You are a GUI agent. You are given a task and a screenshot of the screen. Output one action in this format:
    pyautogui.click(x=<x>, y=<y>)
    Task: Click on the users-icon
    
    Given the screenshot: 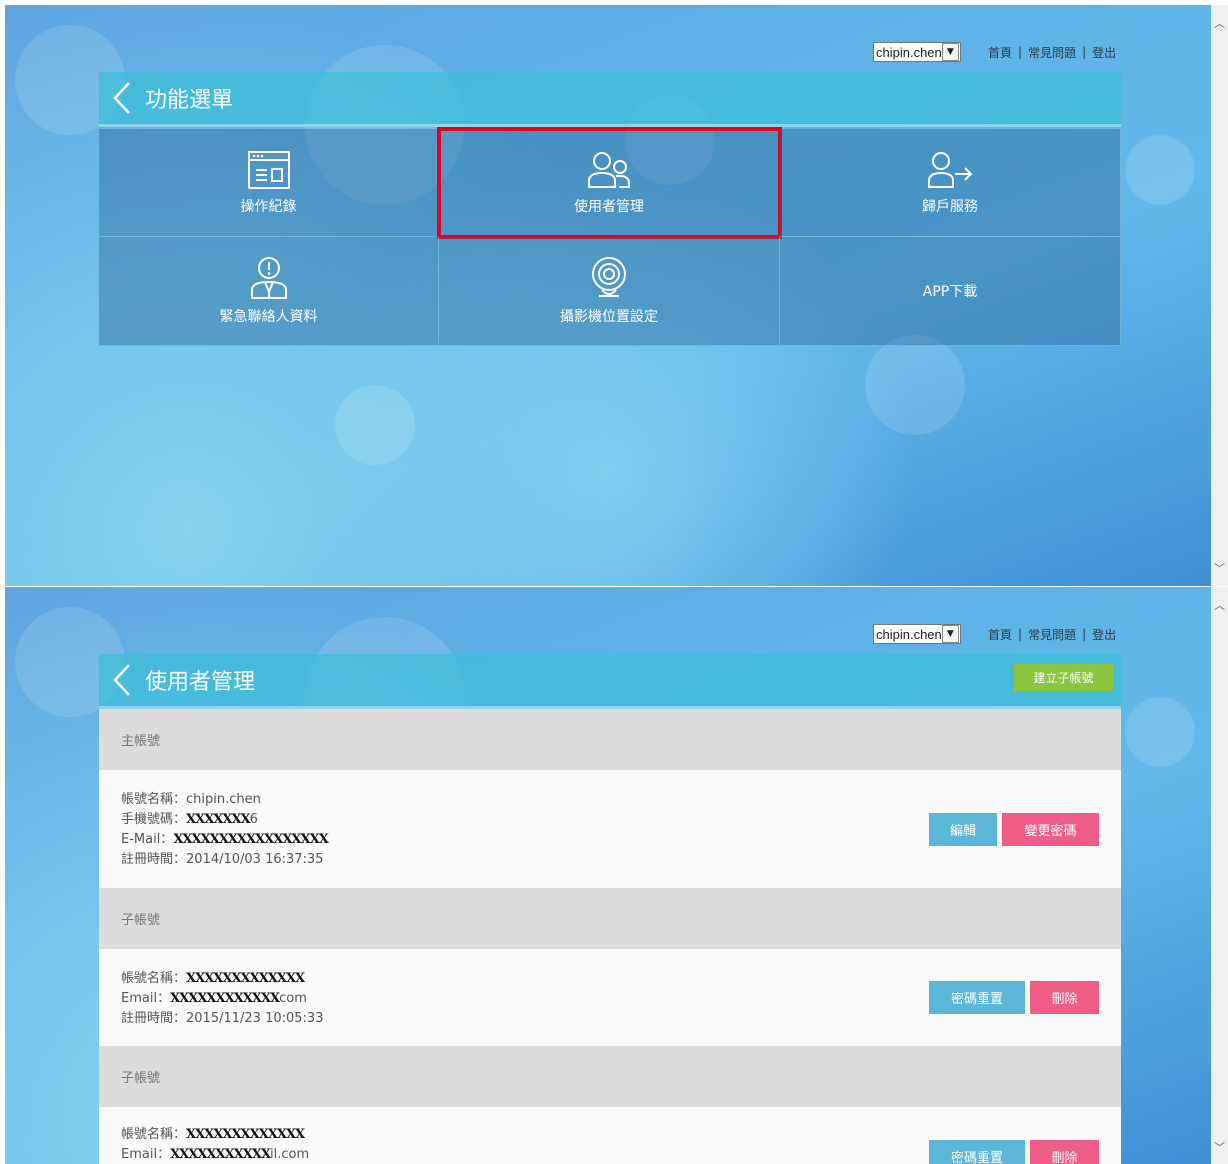 What is the action you would take?
    pyautogui.click(x=609, y=169)
    